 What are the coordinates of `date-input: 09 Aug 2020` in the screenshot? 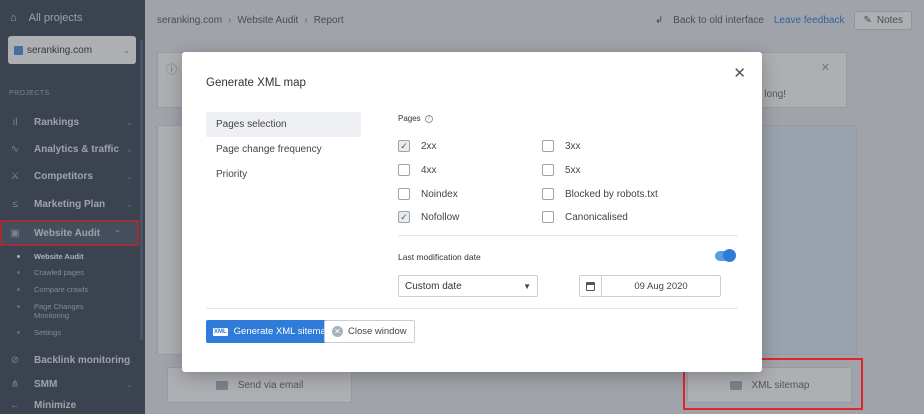 It's located at (650, 286).